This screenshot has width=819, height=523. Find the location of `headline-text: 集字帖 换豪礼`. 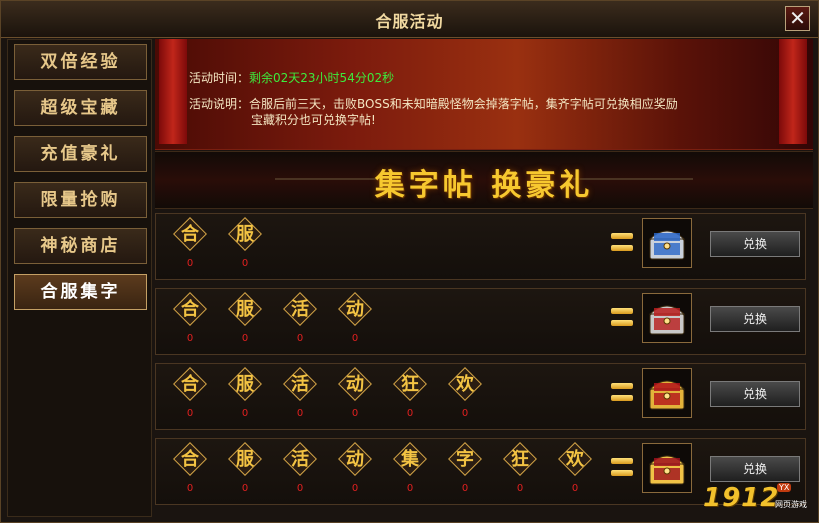

headline-text: 集字帖 换豪礼 is located at coordinates (484, 185).